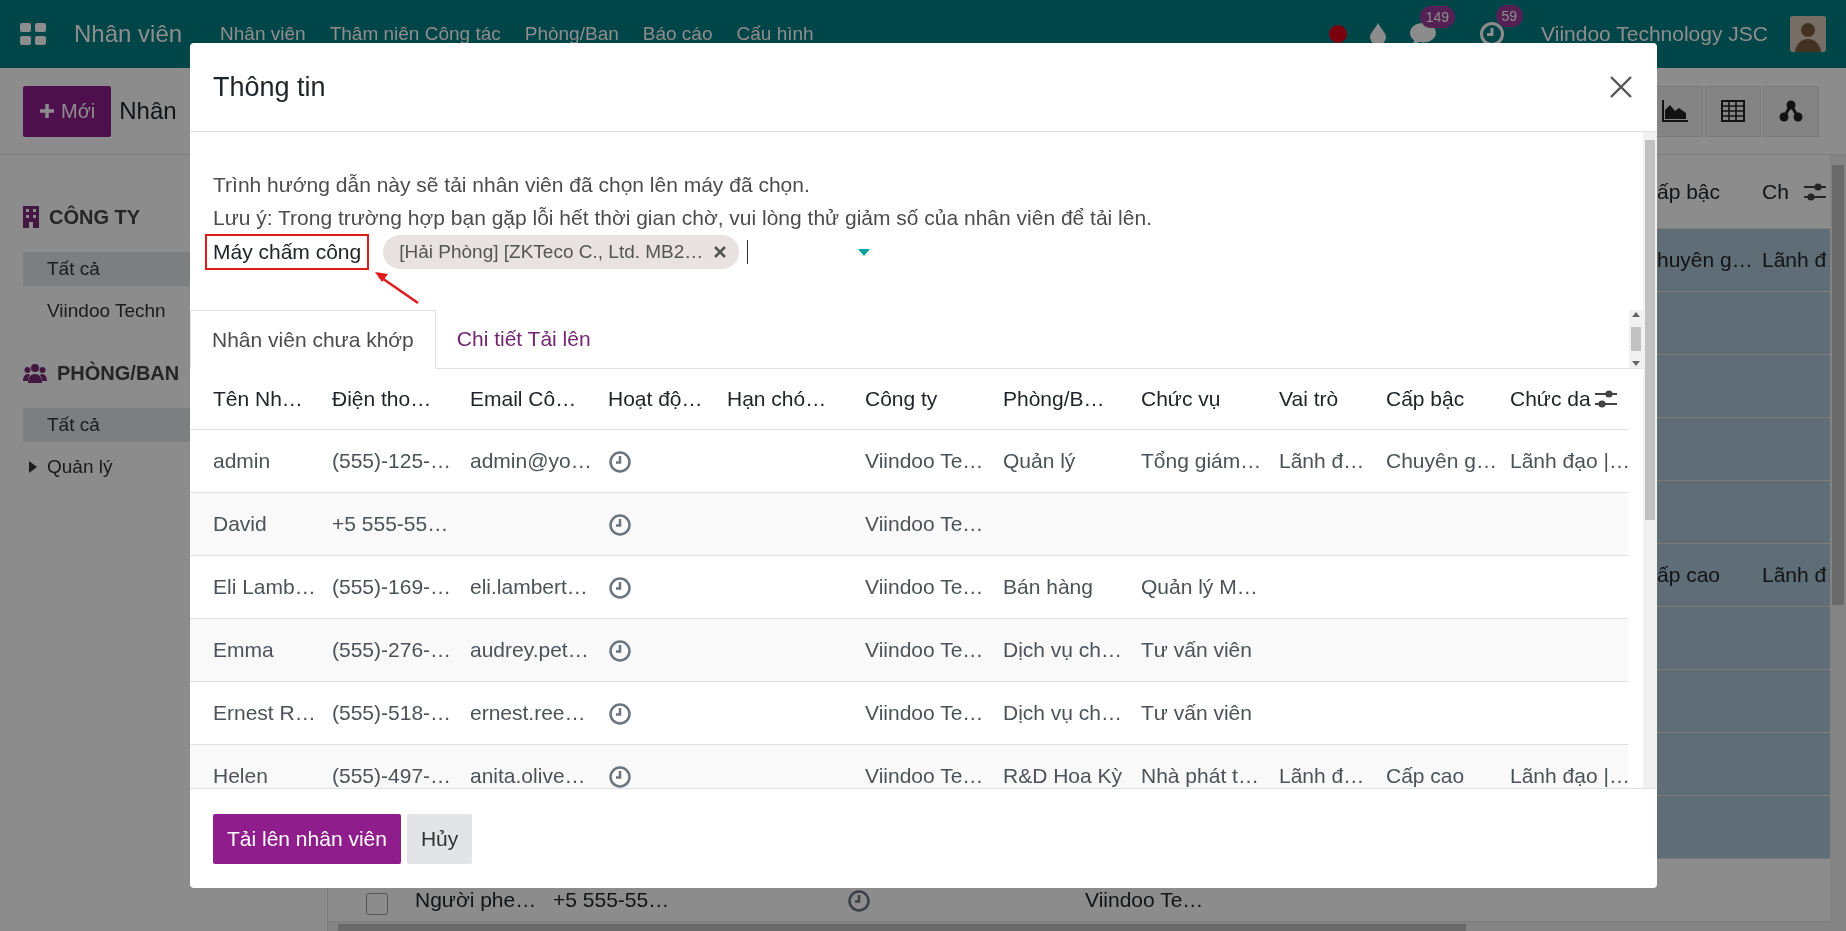 Image resolution: width=1846 pixels, height=931 pixels. What do you see at coordinates (864, 252) in the screenshot?
I see `dropdown-caret-icon` at bounding box center [864, 252].